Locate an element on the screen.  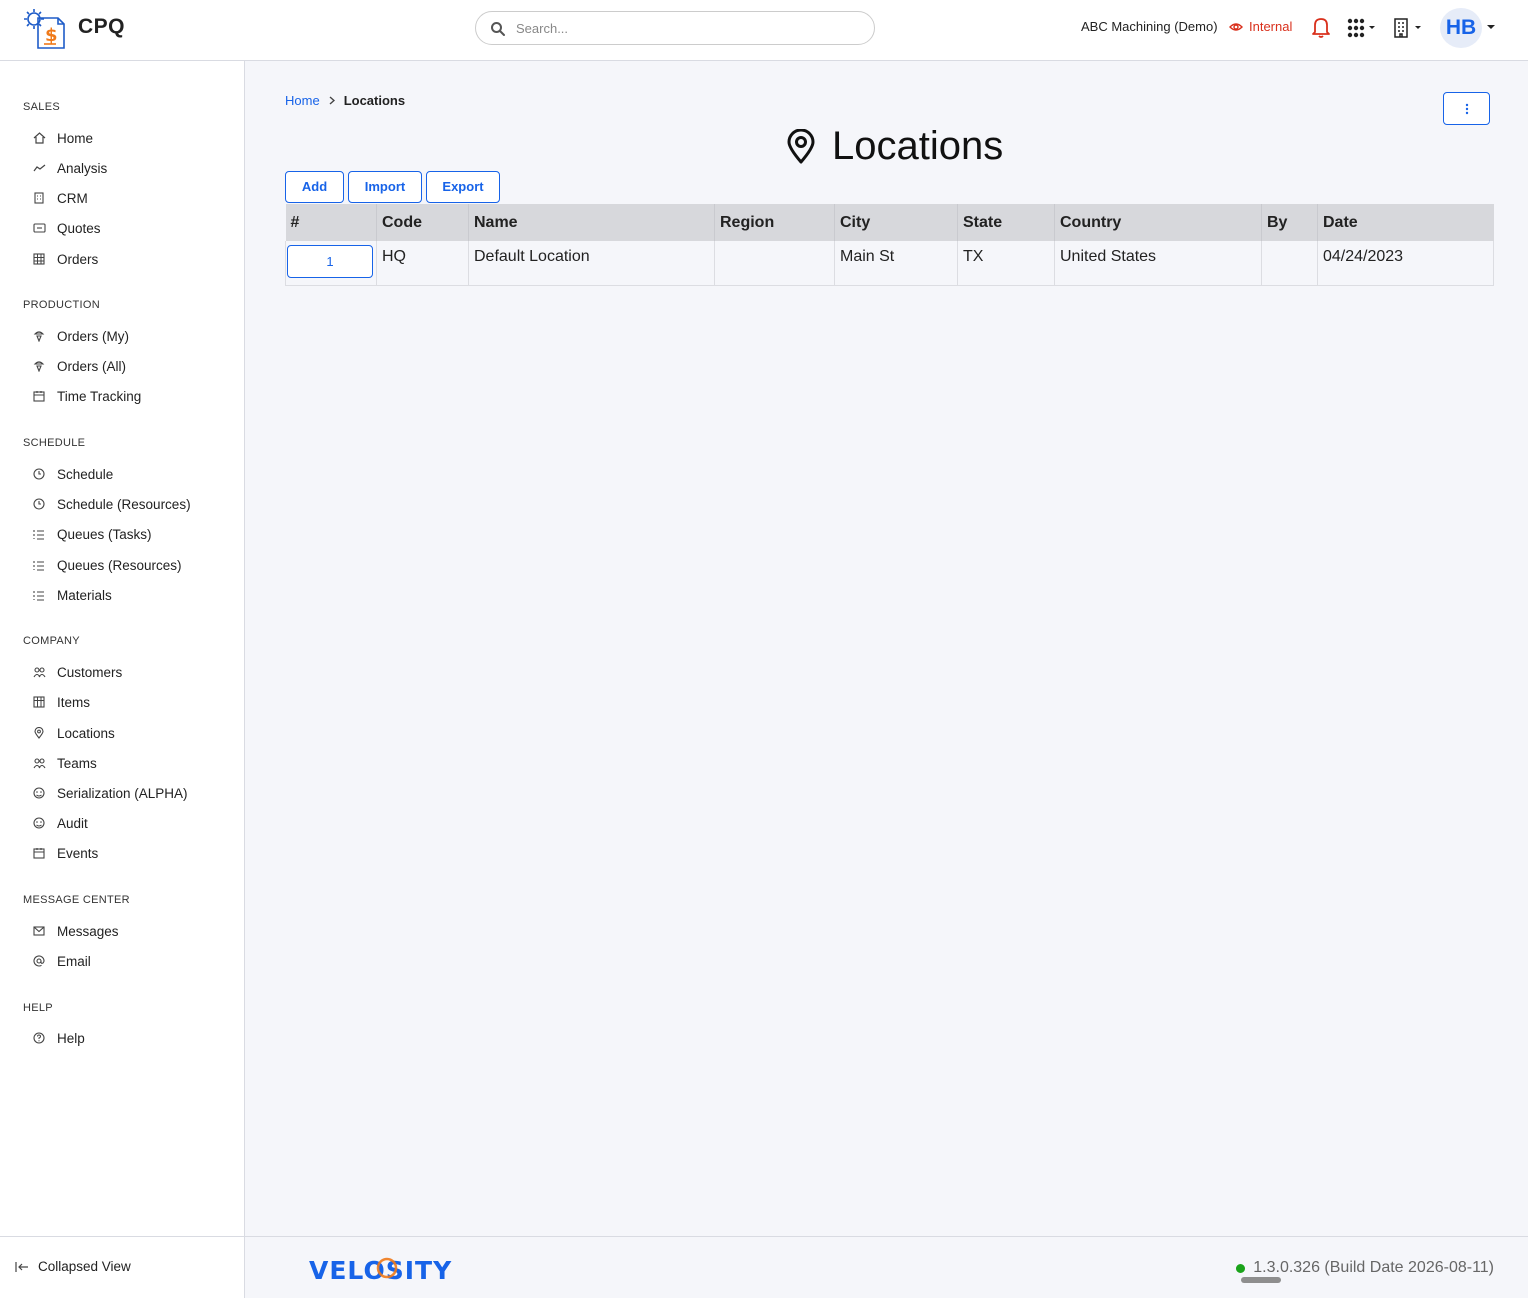
sidebar-section-production: PRODUCTION is located at coordinates (61, 305).